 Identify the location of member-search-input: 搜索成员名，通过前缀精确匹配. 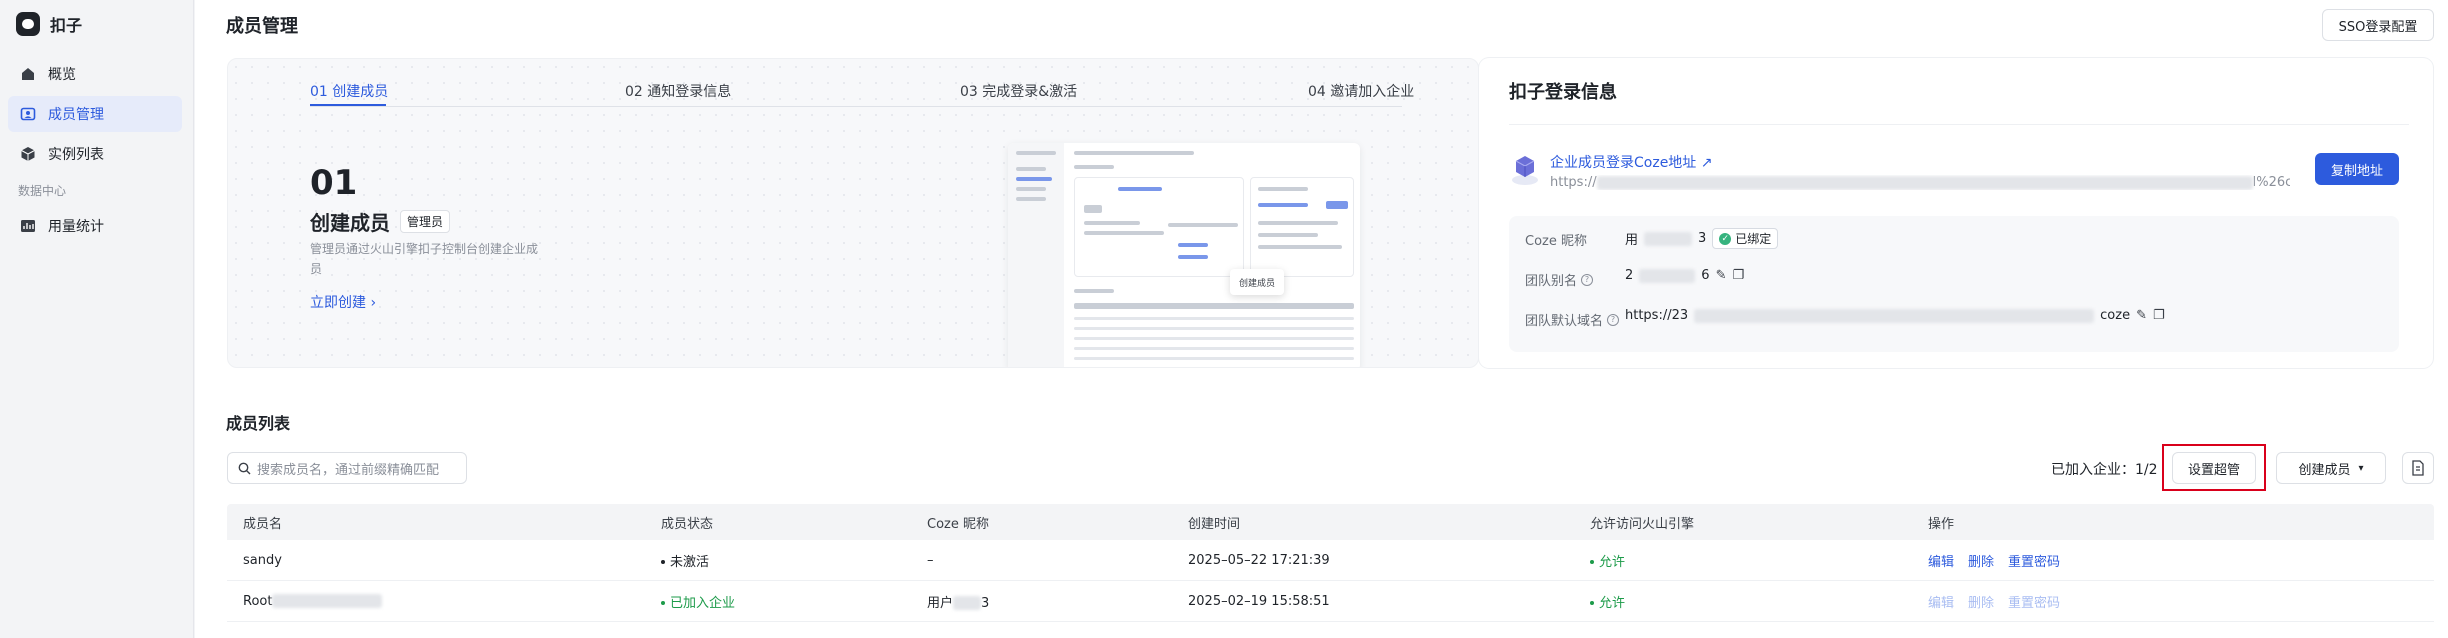
(347, 468).